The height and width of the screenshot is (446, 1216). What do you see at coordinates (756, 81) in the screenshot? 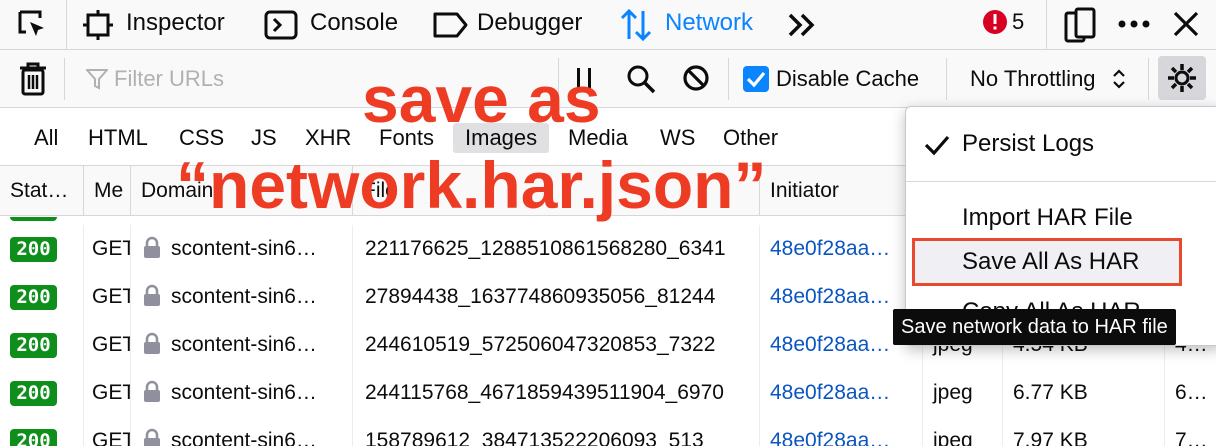
I see `checkbox-checked-icon` at bounding box center [756, 81].